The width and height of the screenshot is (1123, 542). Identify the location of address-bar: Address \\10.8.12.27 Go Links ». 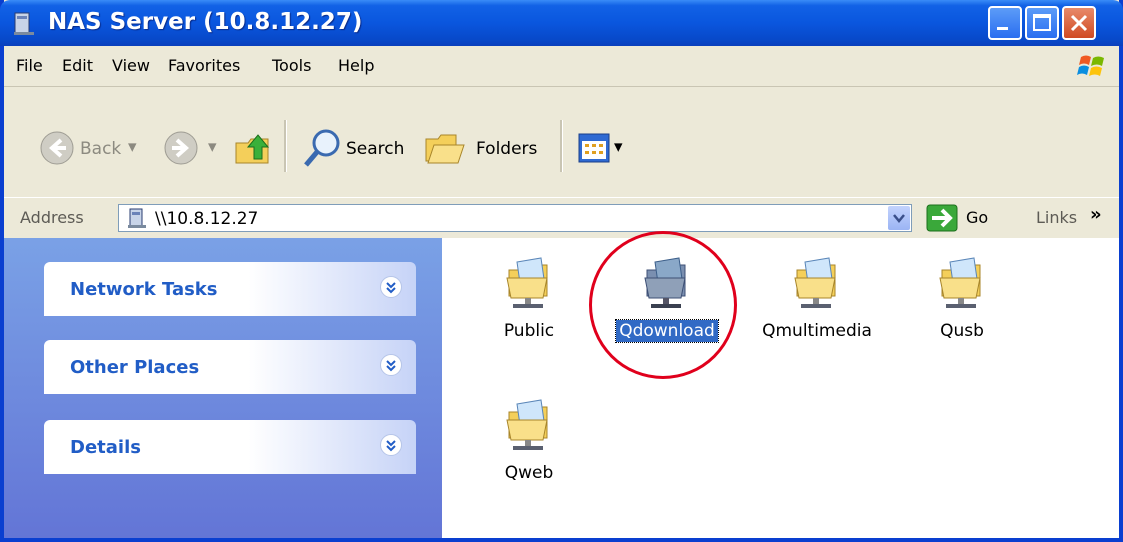
(561, 218).